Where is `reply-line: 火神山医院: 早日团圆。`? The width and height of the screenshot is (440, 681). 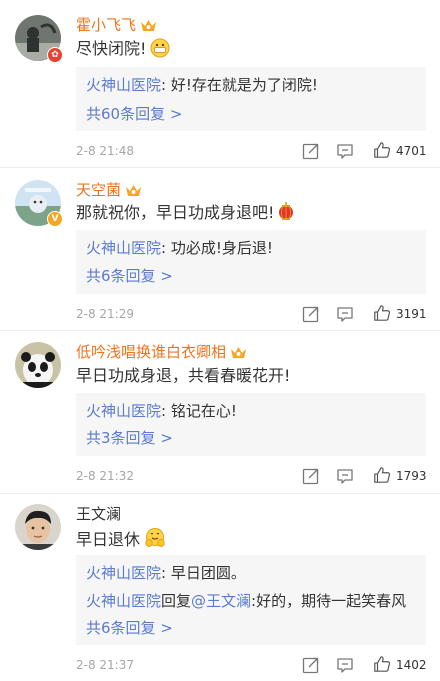 reply-line: 火神山医院: 早日团圆。 is located at coordinates (166, 573).